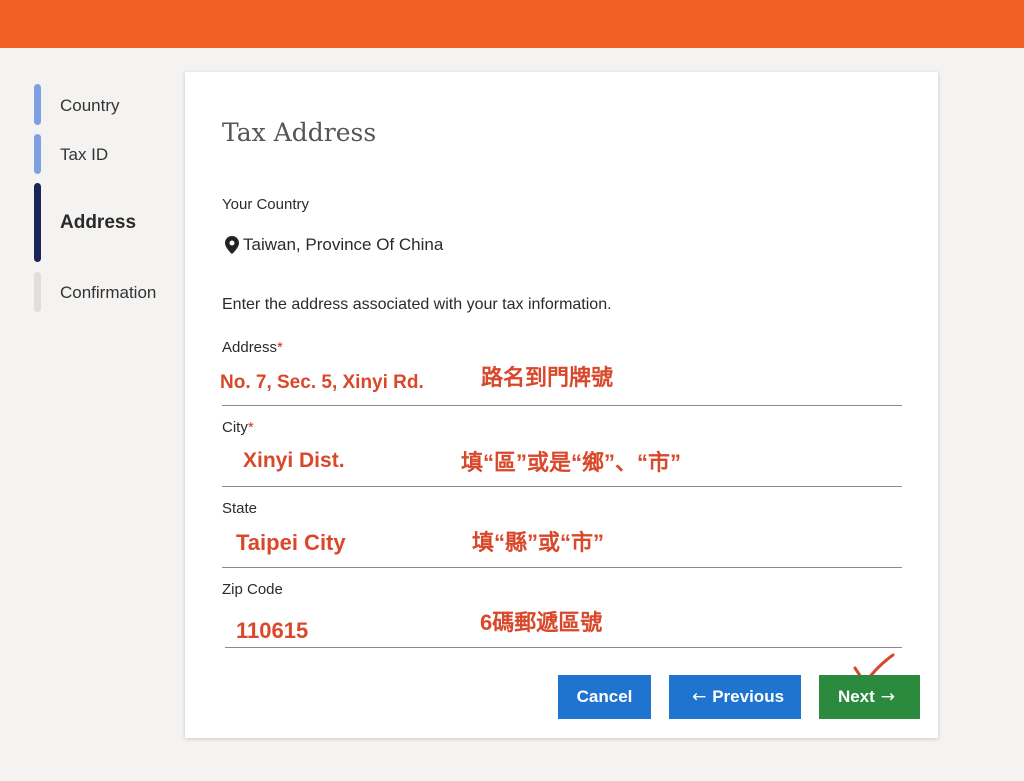  I want to click on page-title: Tax Address, so click(299, 132).